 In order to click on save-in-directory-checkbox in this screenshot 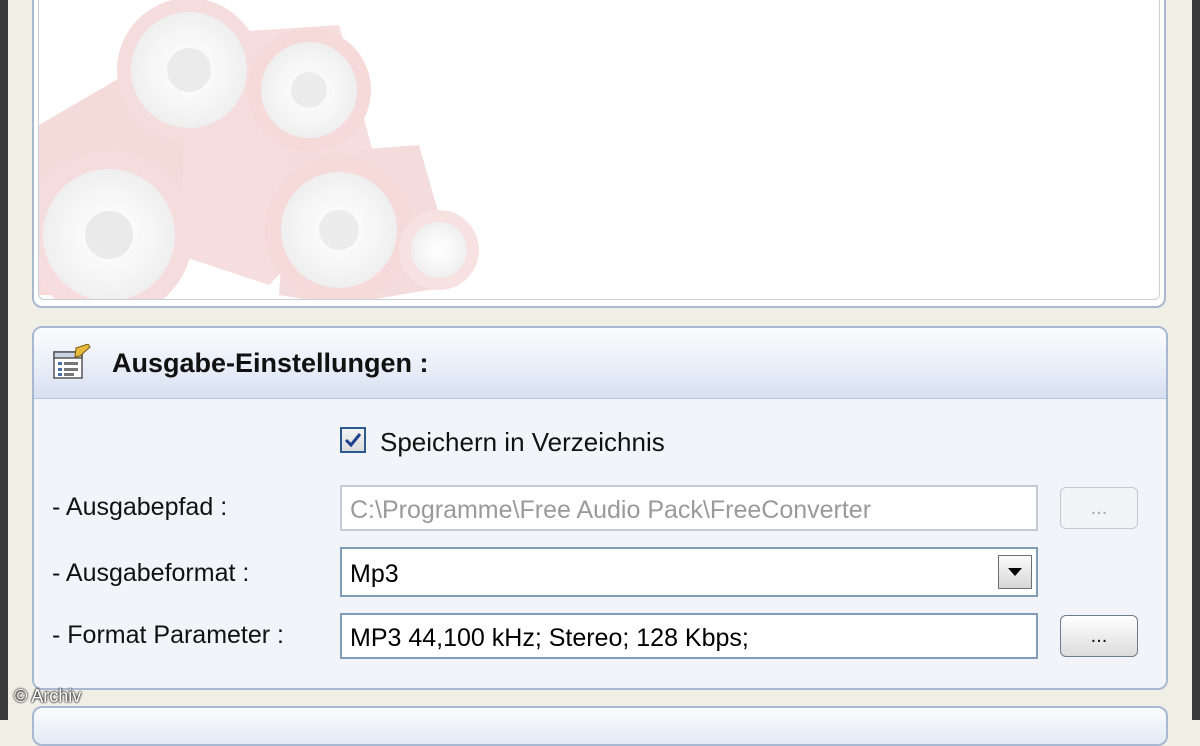, I will do `click(353, 440)`.